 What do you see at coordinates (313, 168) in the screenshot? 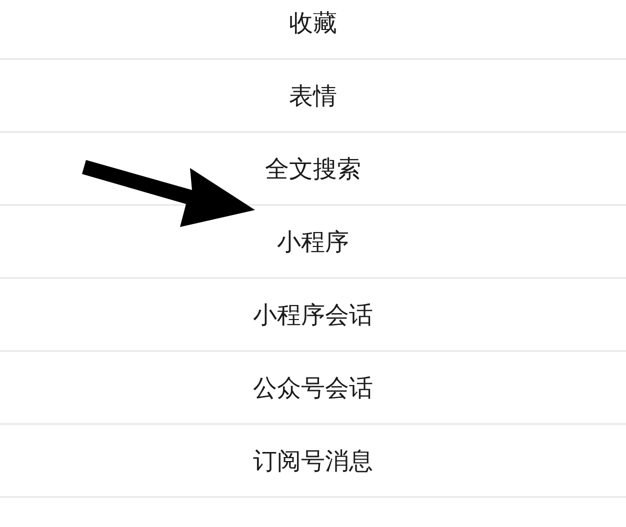
I see `menu-item: 全文搜索` at bounding box center [313, 168].